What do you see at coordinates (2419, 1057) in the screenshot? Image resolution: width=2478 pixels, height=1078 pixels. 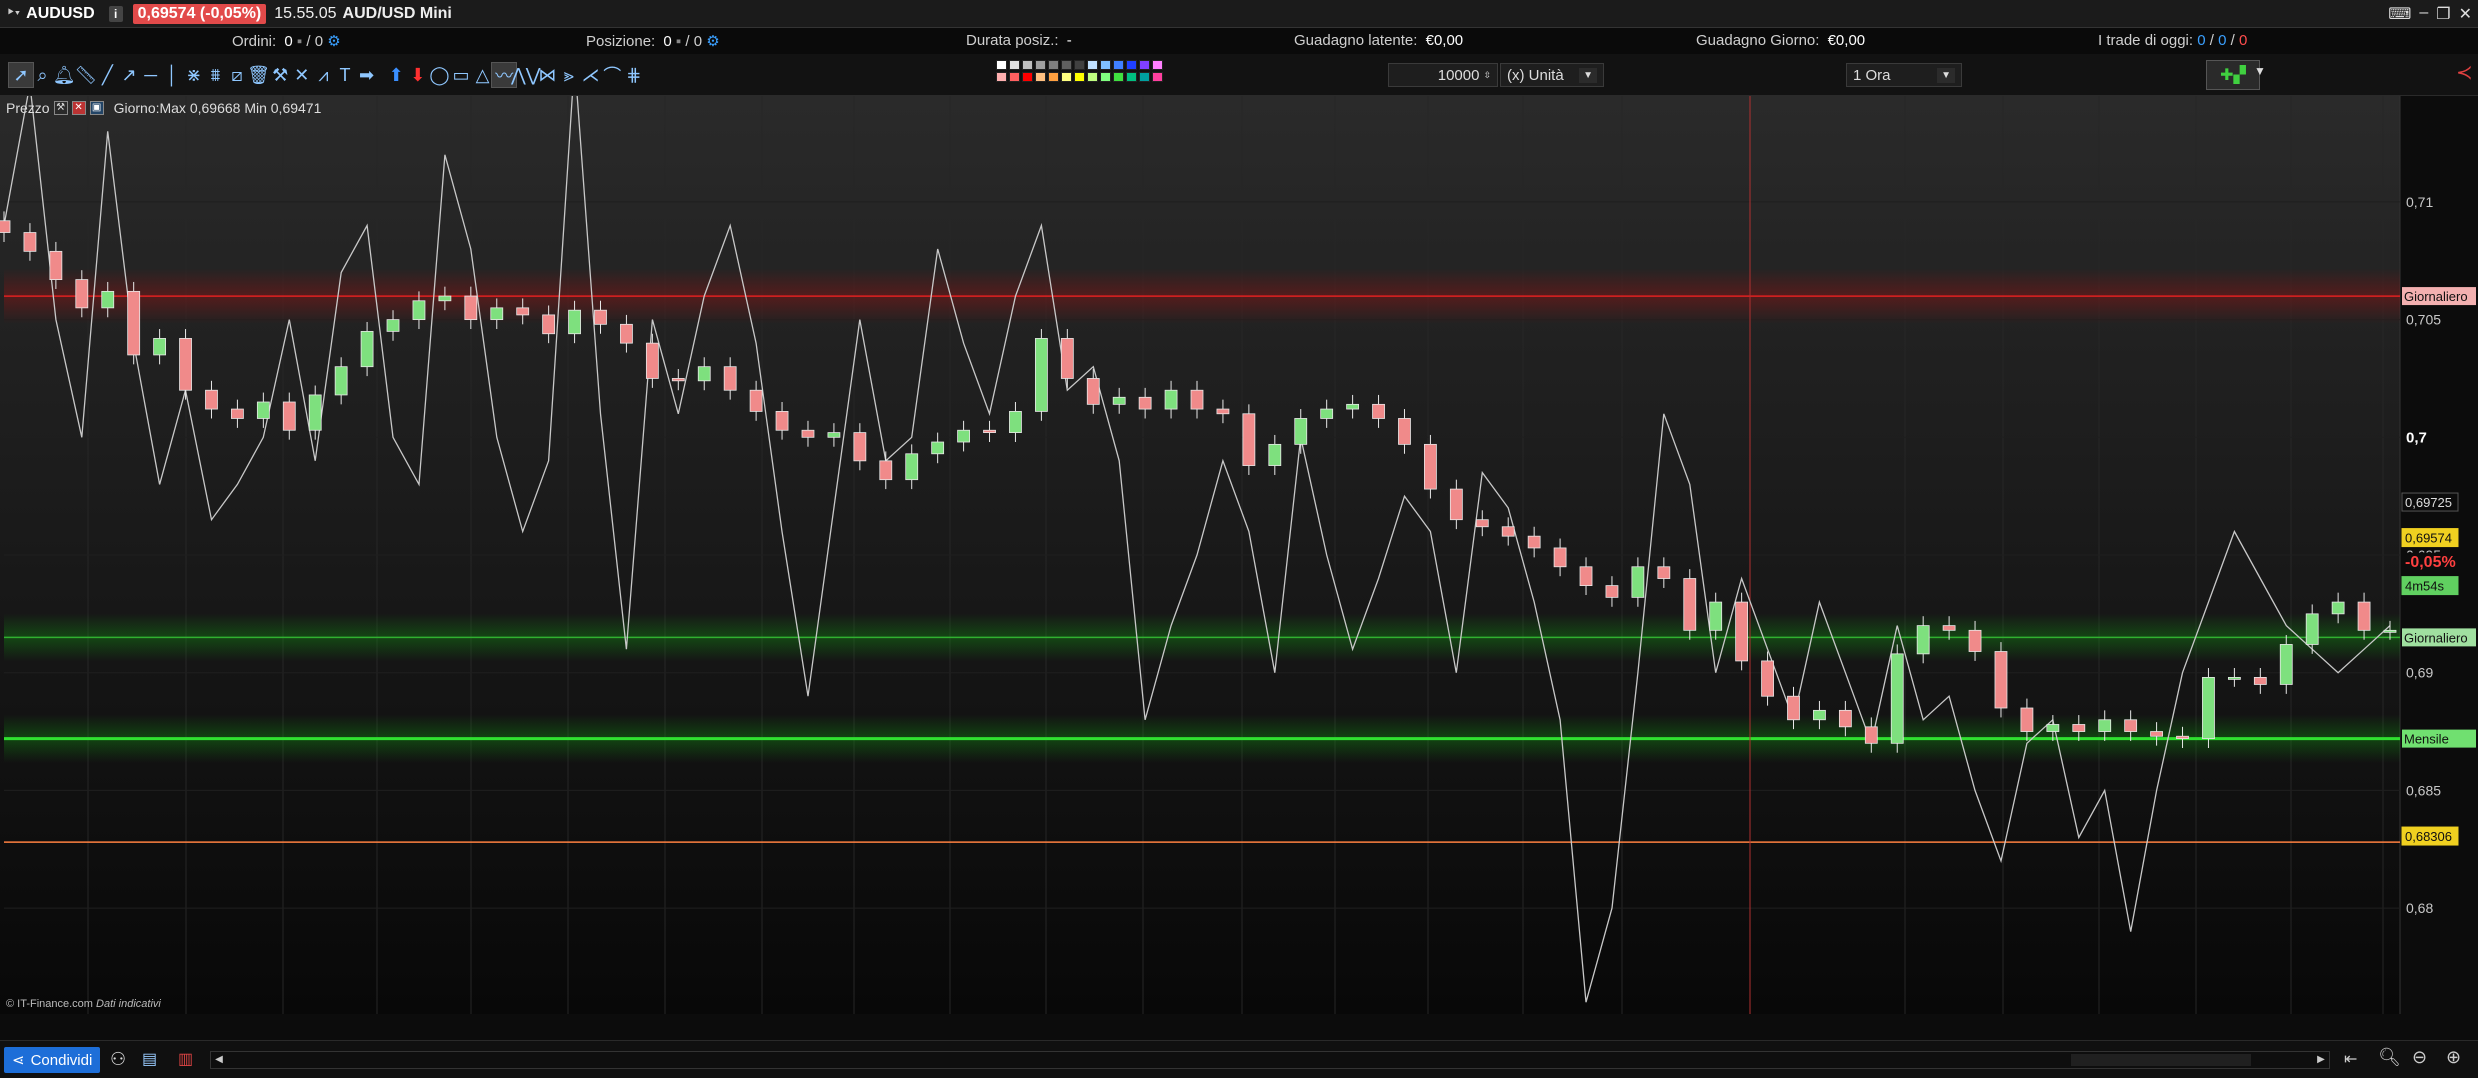 I see `zoom-out-icon: ⊖` at bounding box center [2419, 1057].